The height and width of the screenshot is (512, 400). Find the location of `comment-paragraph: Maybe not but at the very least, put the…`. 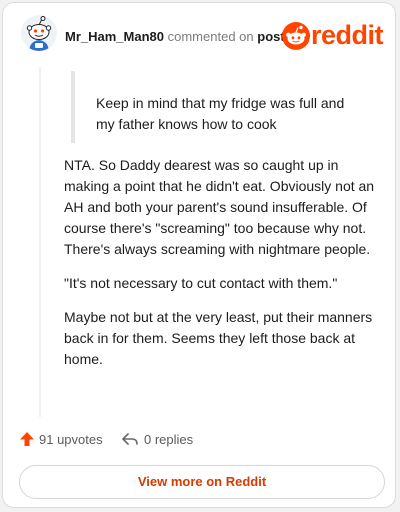

comment-paragraph: Maybe not but at the very least, put the… is located at coordinates (218, 338).